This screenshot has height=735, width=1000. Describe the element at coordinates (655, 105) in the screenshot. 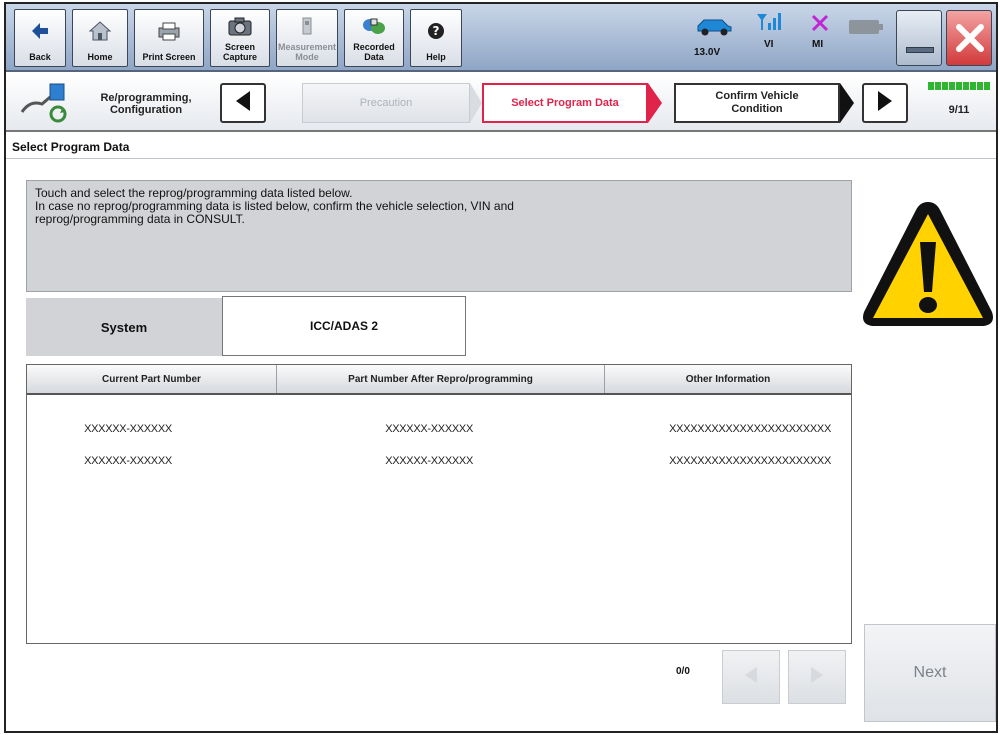

I see `current-step-chevron` at that location.